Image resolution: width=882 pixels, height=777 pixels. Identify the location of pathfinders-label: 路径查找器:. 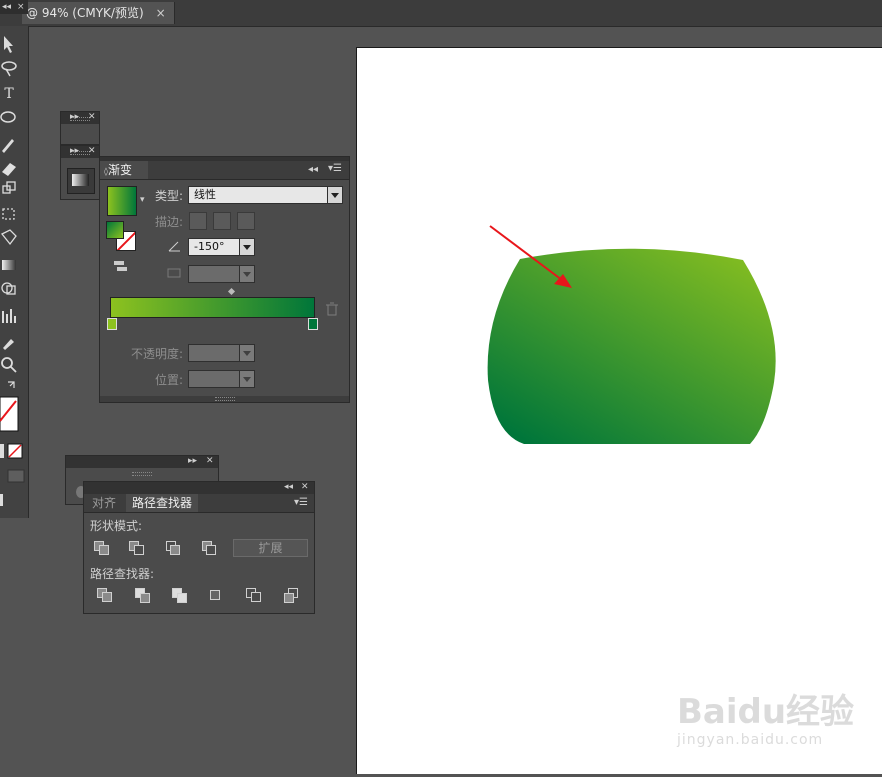
(122, 574).